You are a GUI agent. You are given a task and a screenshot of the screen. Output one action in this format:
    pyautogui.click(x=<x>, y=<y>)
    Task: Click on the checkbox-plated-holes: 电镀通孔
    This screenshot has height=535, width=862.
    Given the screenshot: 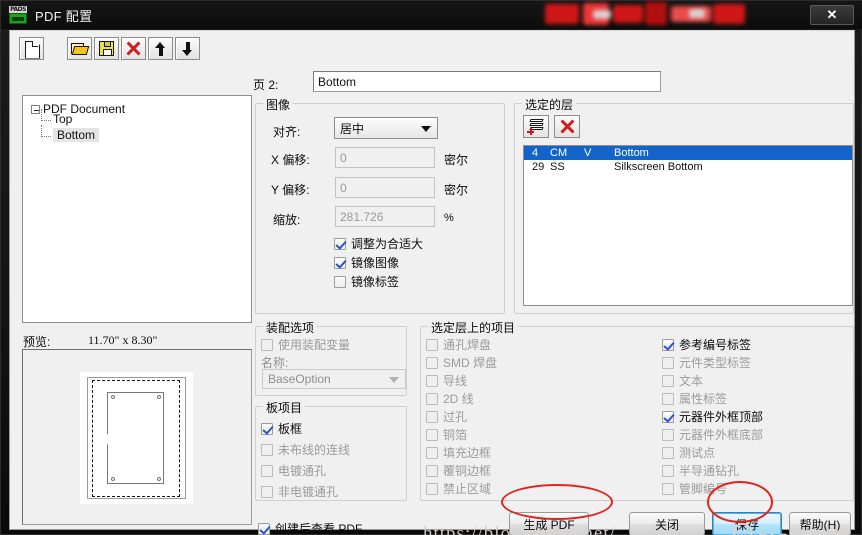 What is the action you would take?
    pyautogui.click(x=293, y=470)
    